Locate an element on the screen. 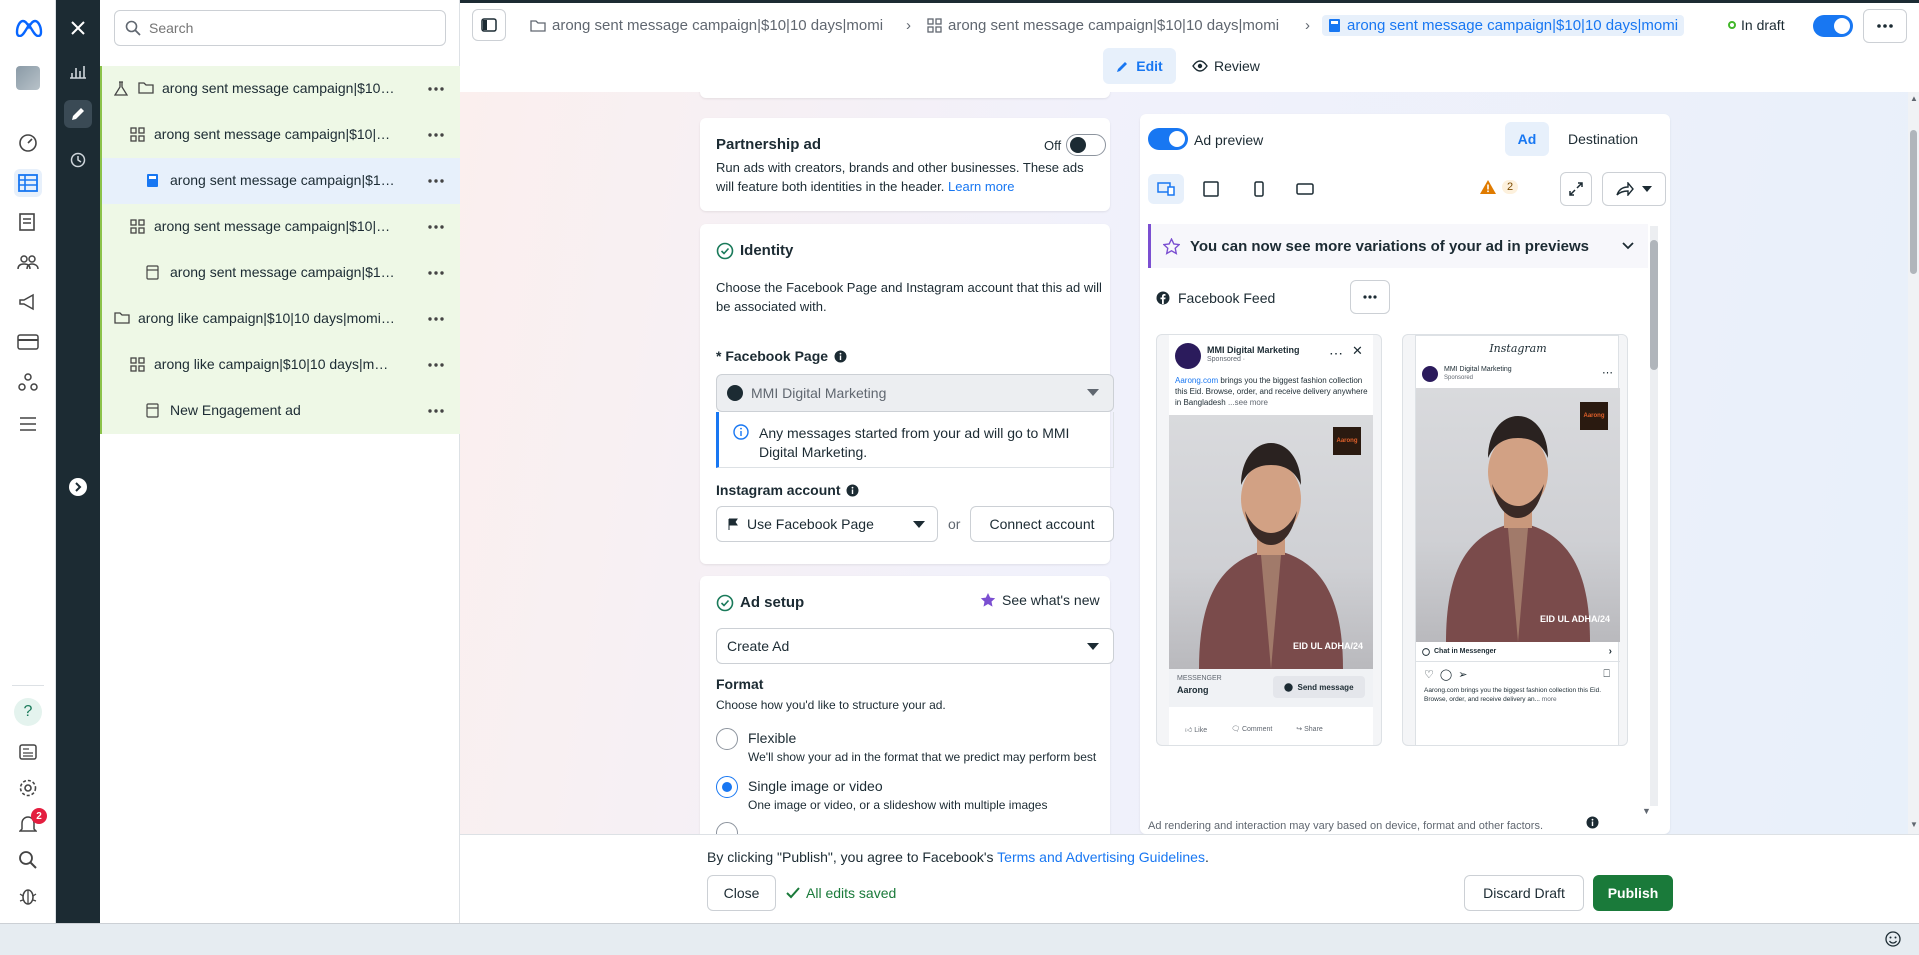 This screenshot has height=955, width=1919. warnings-indicator: 2 is located at coordinates (1499, 187).